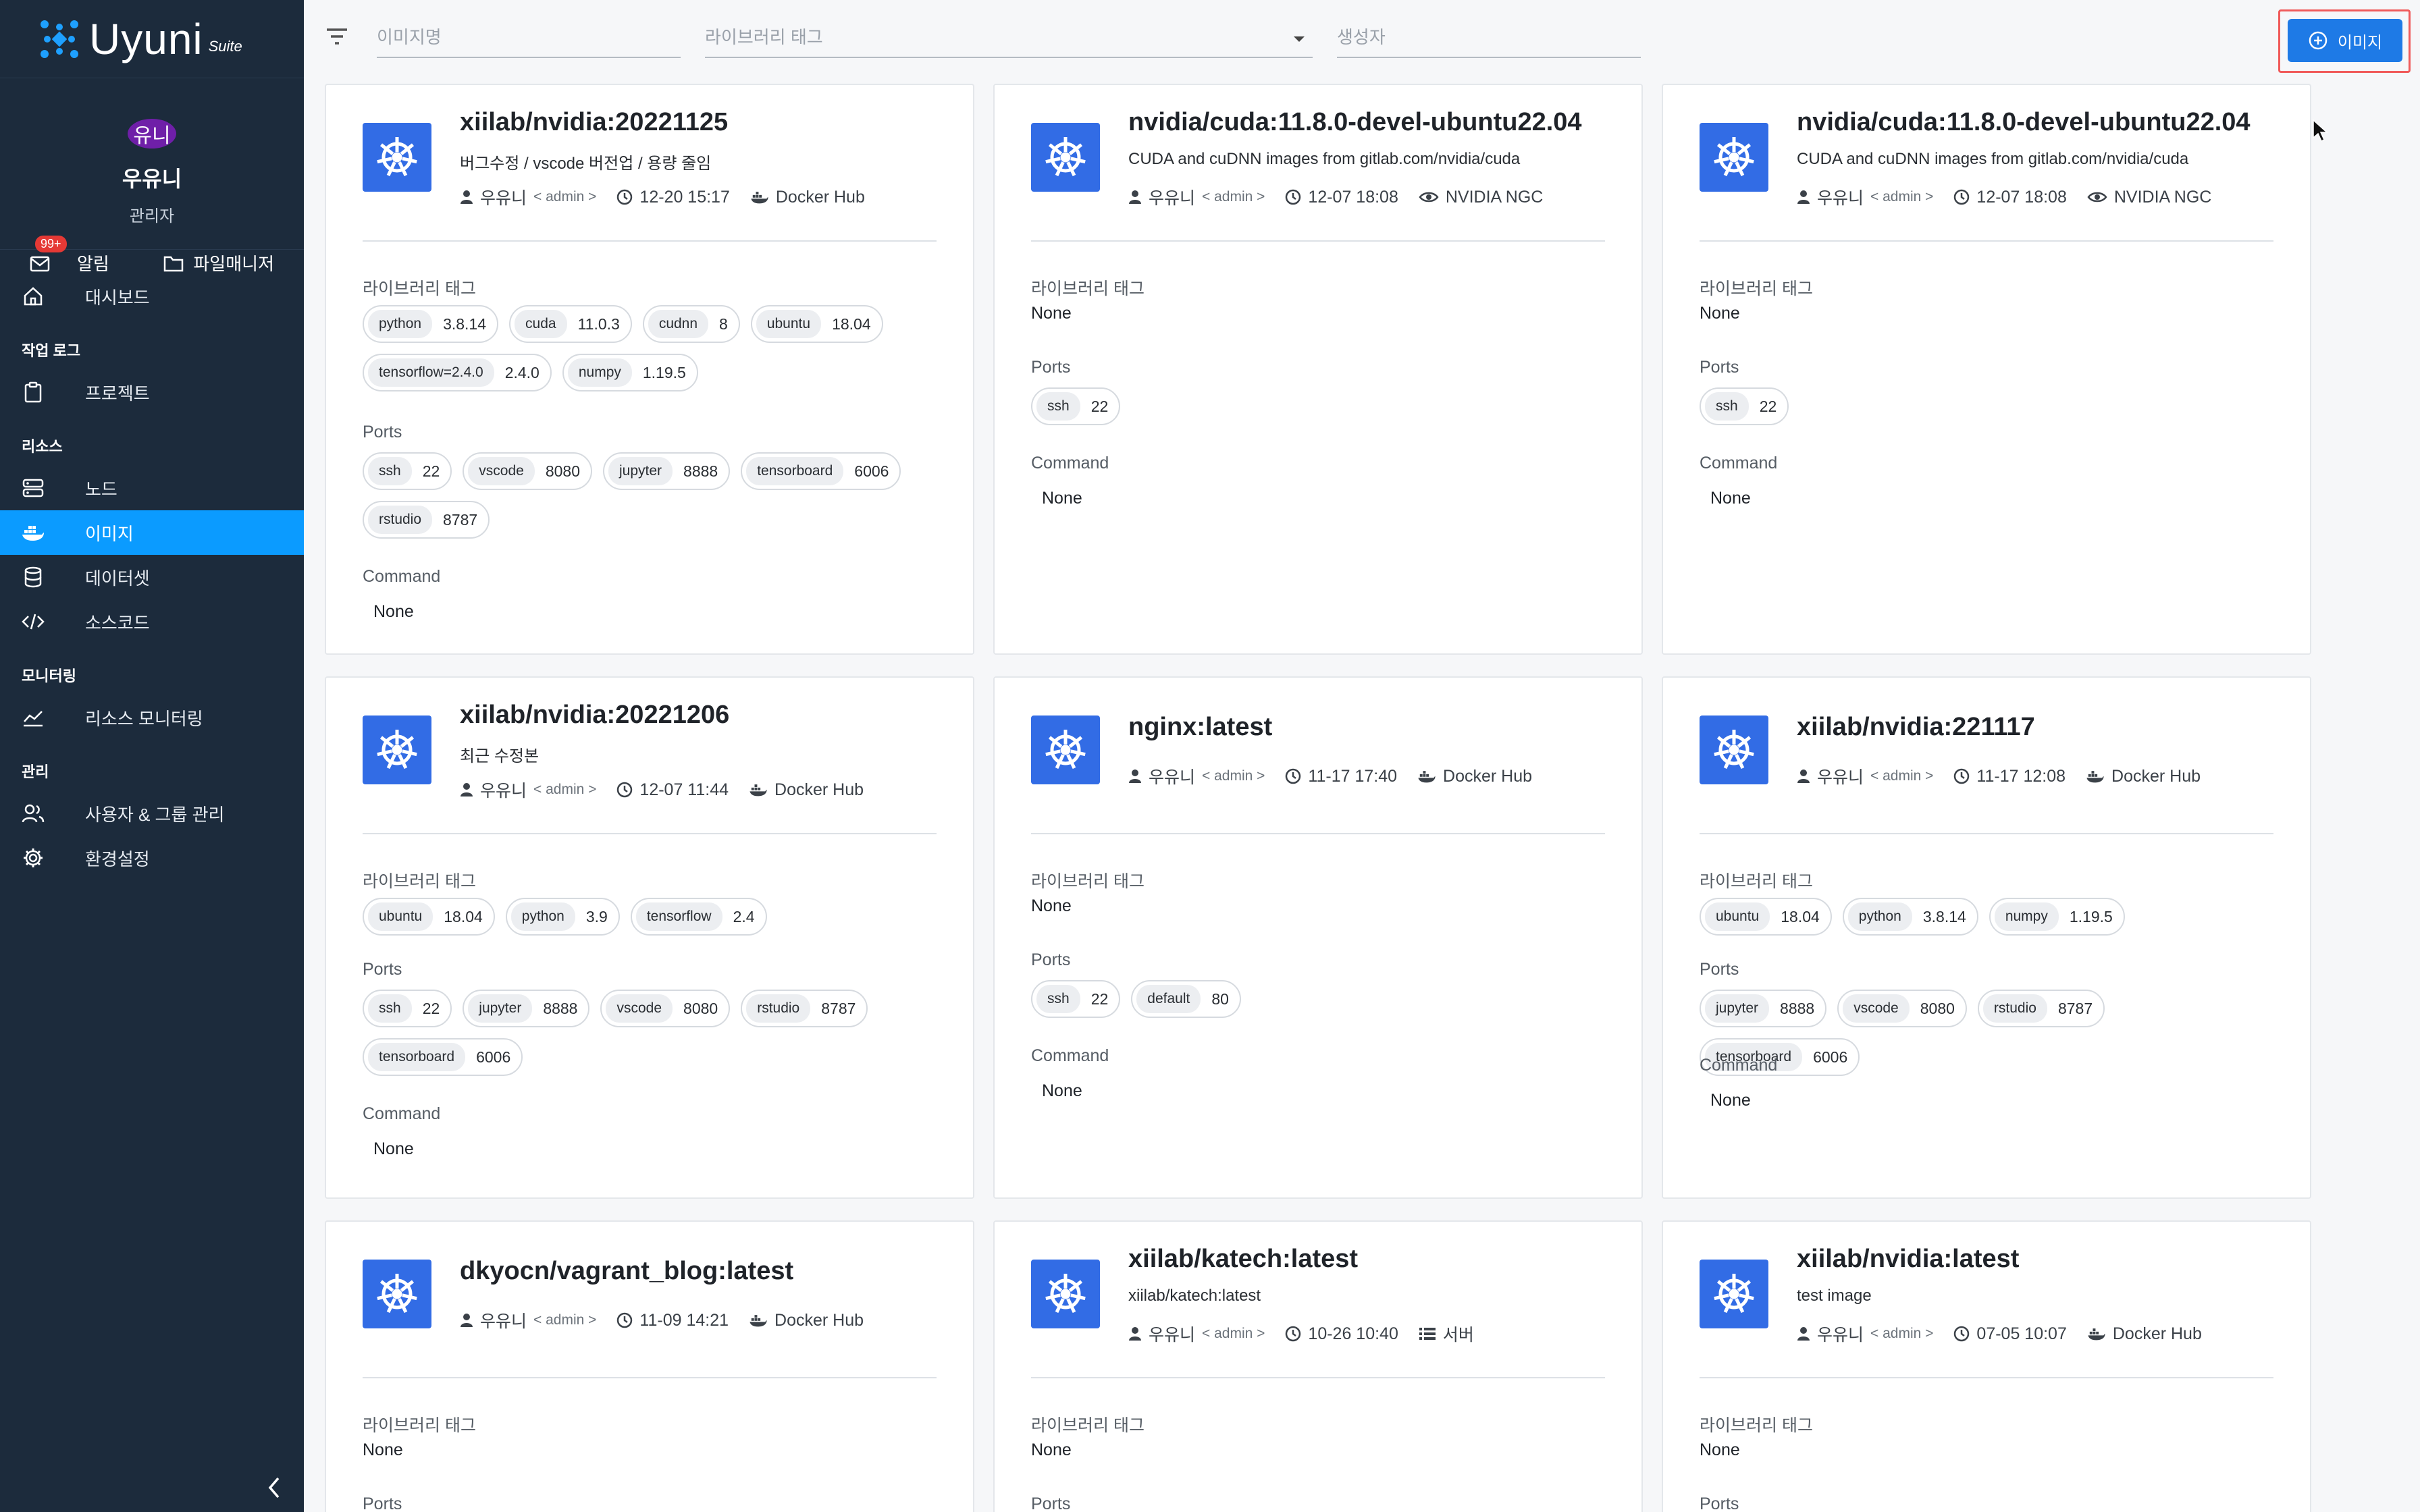 This screenshot has width=2420, height=1512. Describe the element at coordinates (1200, 728) in the screenshot. I see `image-title: nginx:latest` at that location.